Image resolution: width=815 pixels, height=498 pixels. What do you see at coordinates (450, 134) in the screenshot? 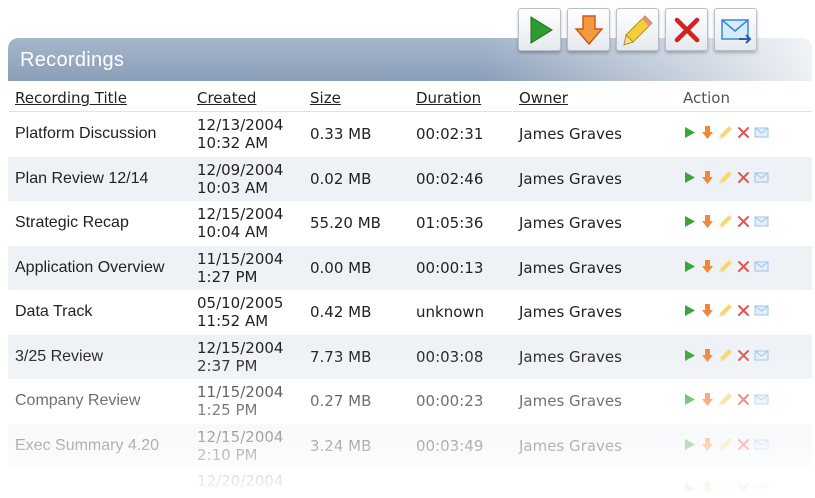
I see `recording-duration: 00:02:31` at bounding box center [450, 134].